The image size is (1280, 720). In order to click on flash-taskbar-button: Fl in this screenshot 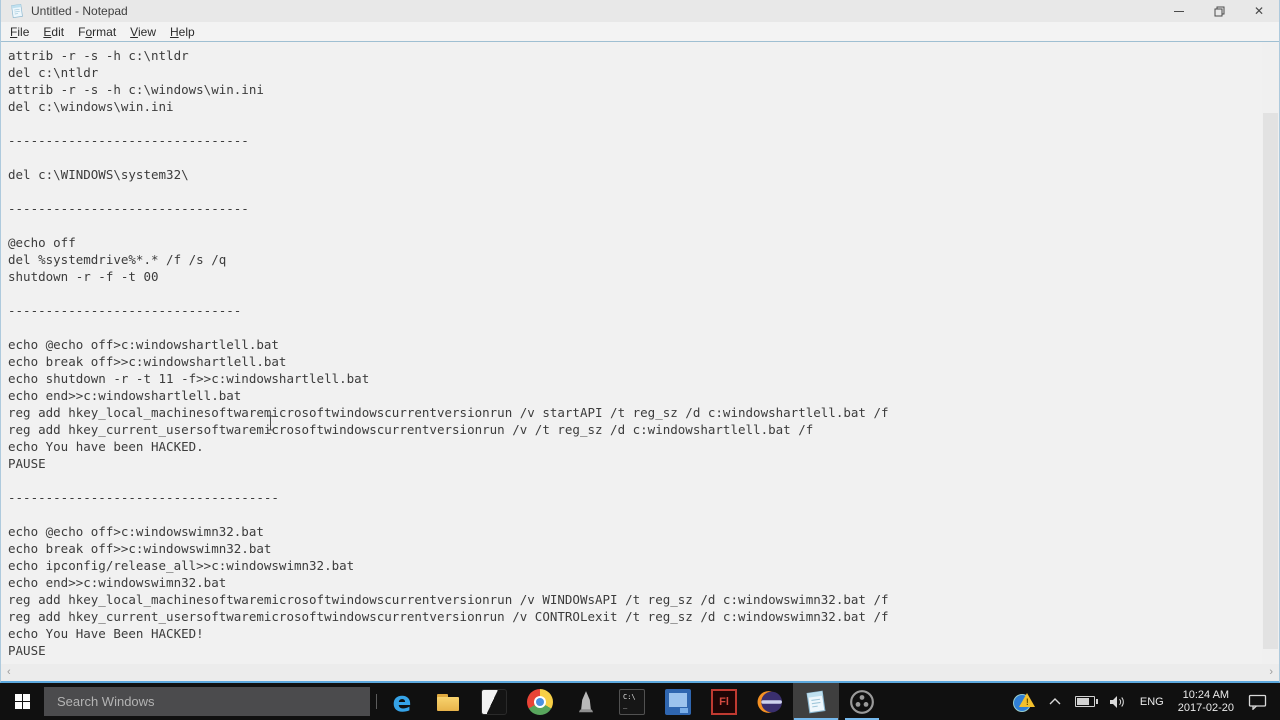, I will do `click(724, 701)`.